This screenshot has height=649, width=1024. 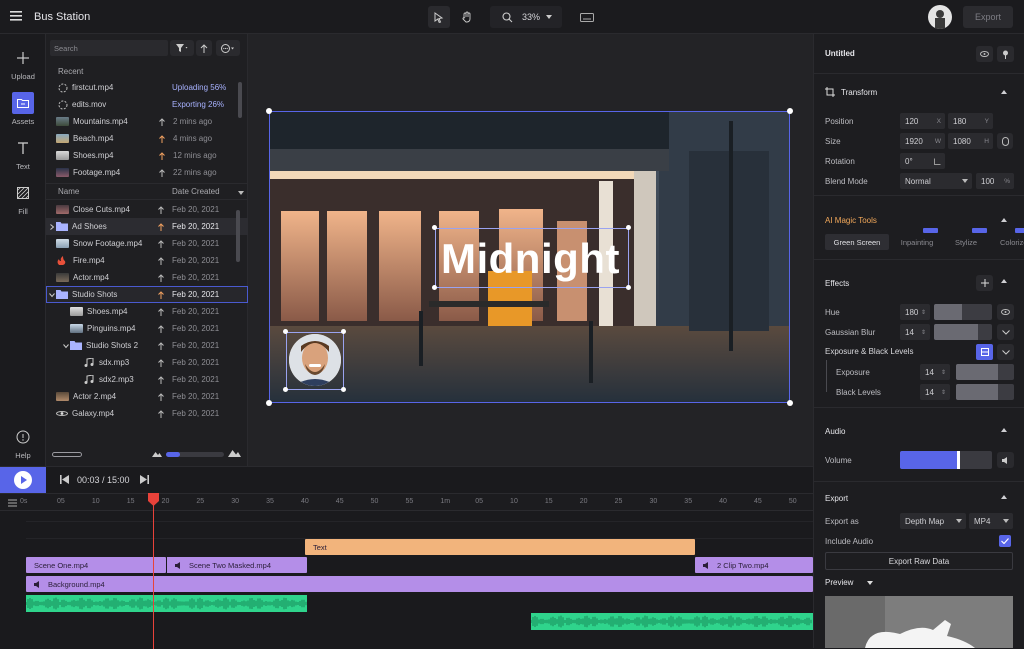 What do you see at coordinates (988, 17) in the screenshot?
I see `export-button: Export` at bounding box center [988, 17].